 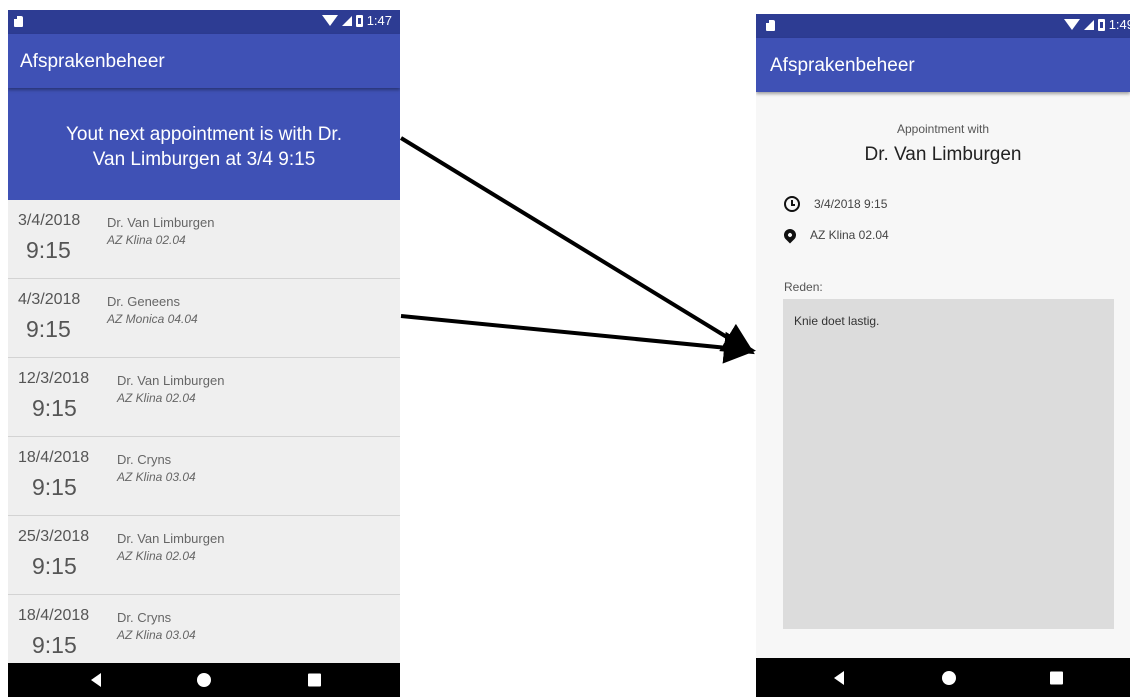 I want to click on navigation-arrows, so click(x=577, y=250).